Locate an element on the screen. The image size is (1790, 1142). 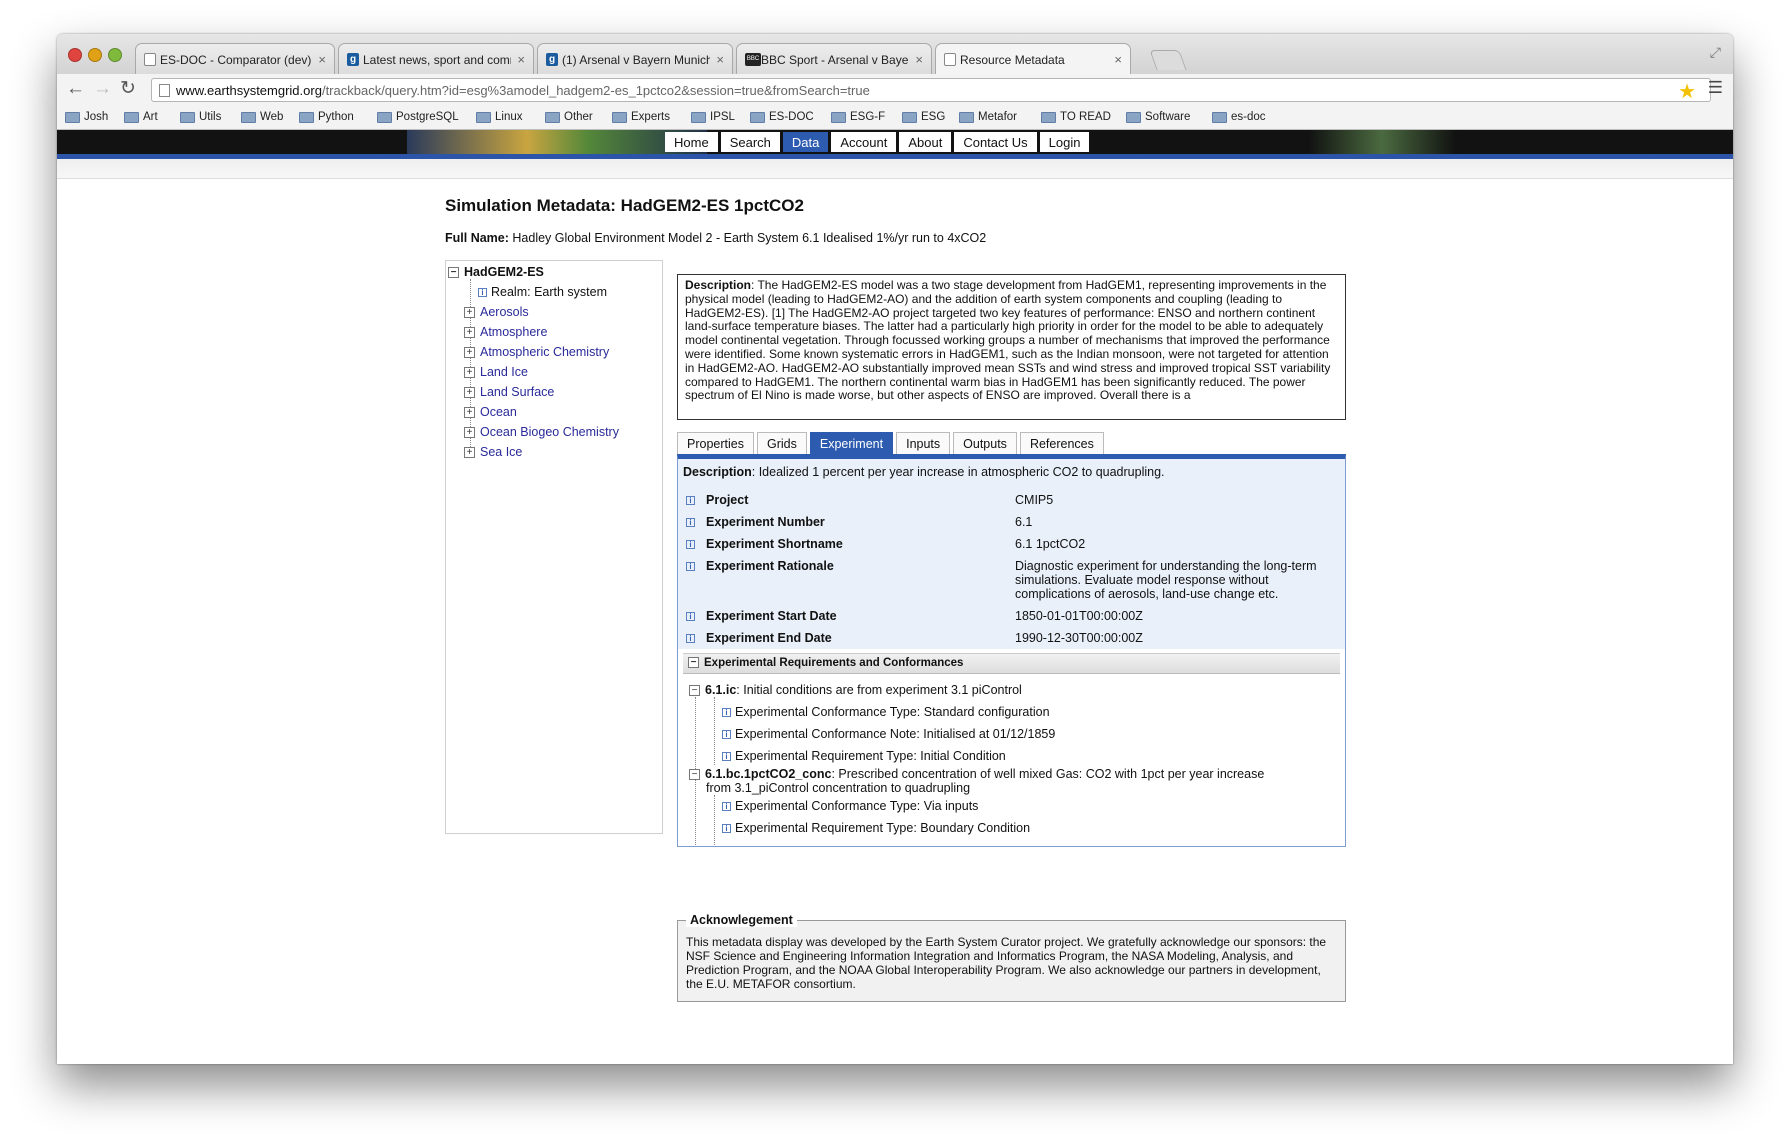
bookmark-folder: Linux is located at coordinates (499, 117).